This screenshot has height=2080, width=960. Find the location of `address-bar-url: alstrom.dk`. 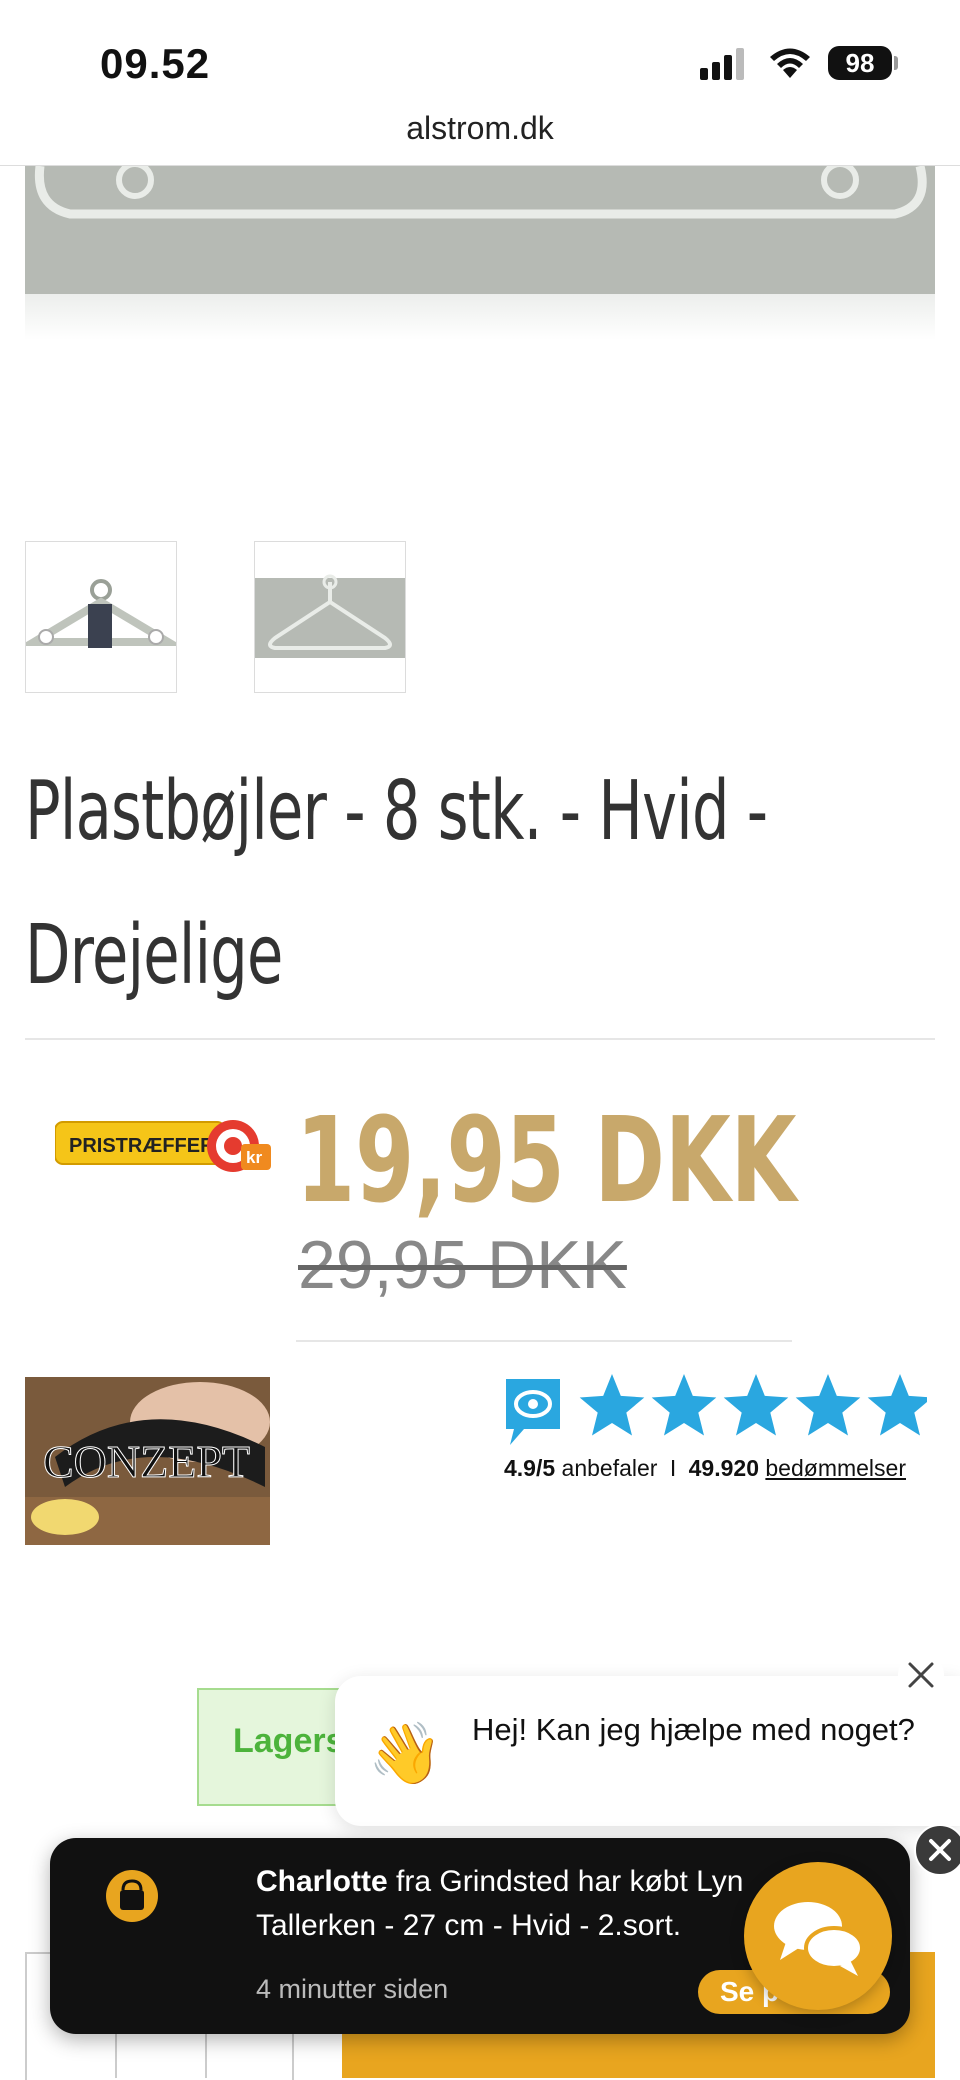

address-bar-url: alstrom.dk is located at coordinates (480, 128).